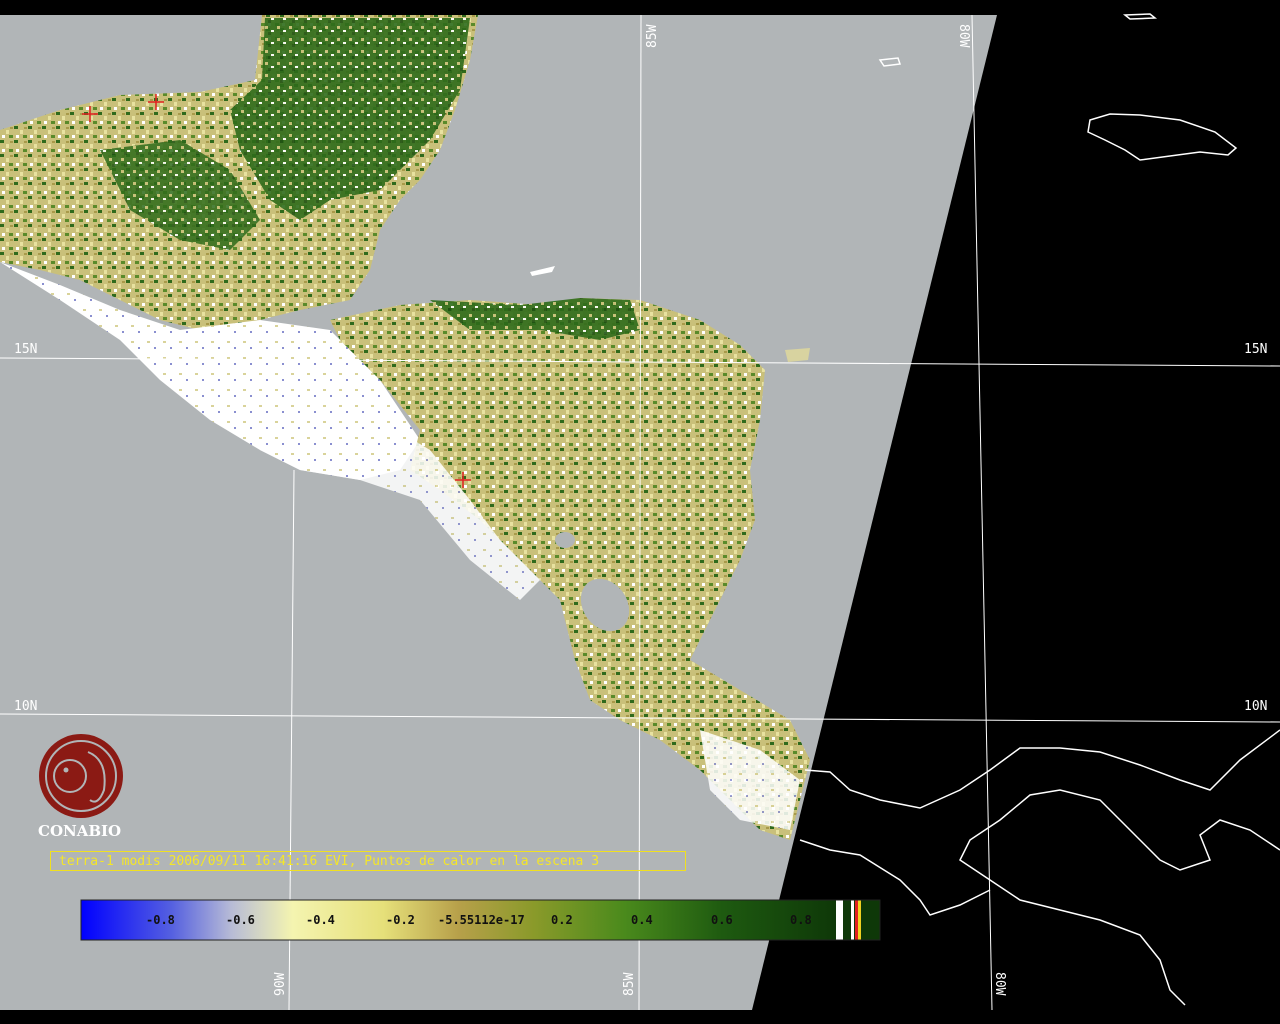 The image size is (1280, 1024). Describe the element at coordinates (1255, 349) in the screenshot. I see `lat-15n-right-label: 15N` at that location.